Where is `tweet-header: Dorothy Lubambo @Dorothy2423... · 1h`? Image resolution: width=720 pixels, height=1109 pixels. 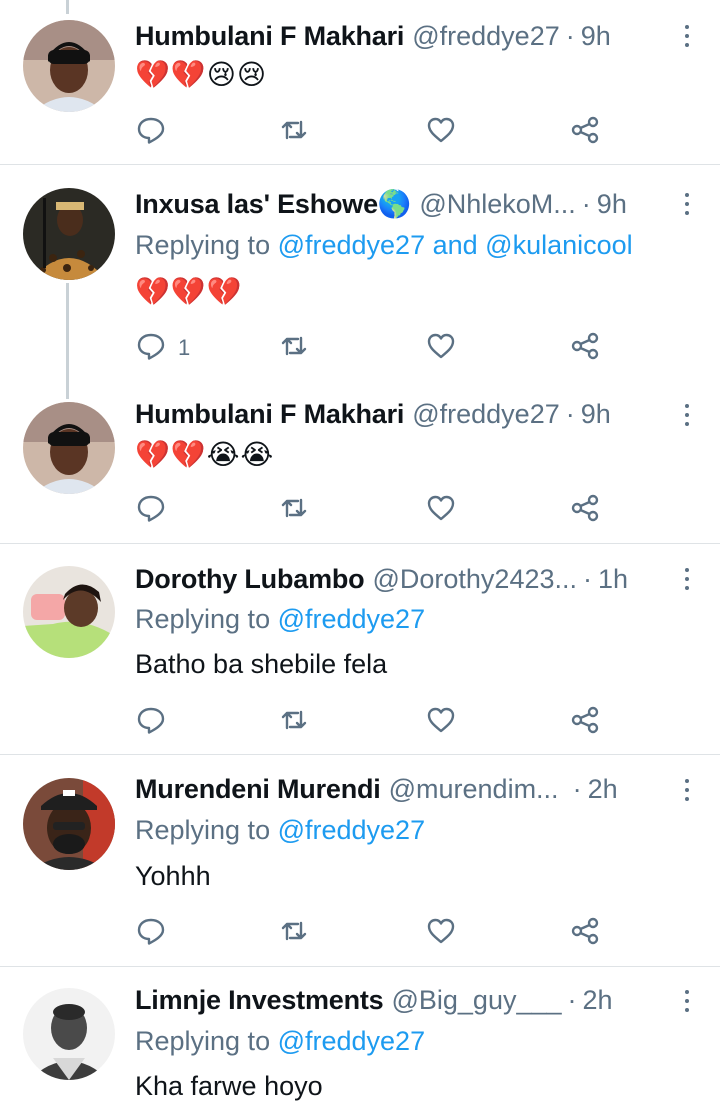 tweet-header: Dorothy Lubambo @Dorothy2423... · 1h is located at coordinates (381, 579).